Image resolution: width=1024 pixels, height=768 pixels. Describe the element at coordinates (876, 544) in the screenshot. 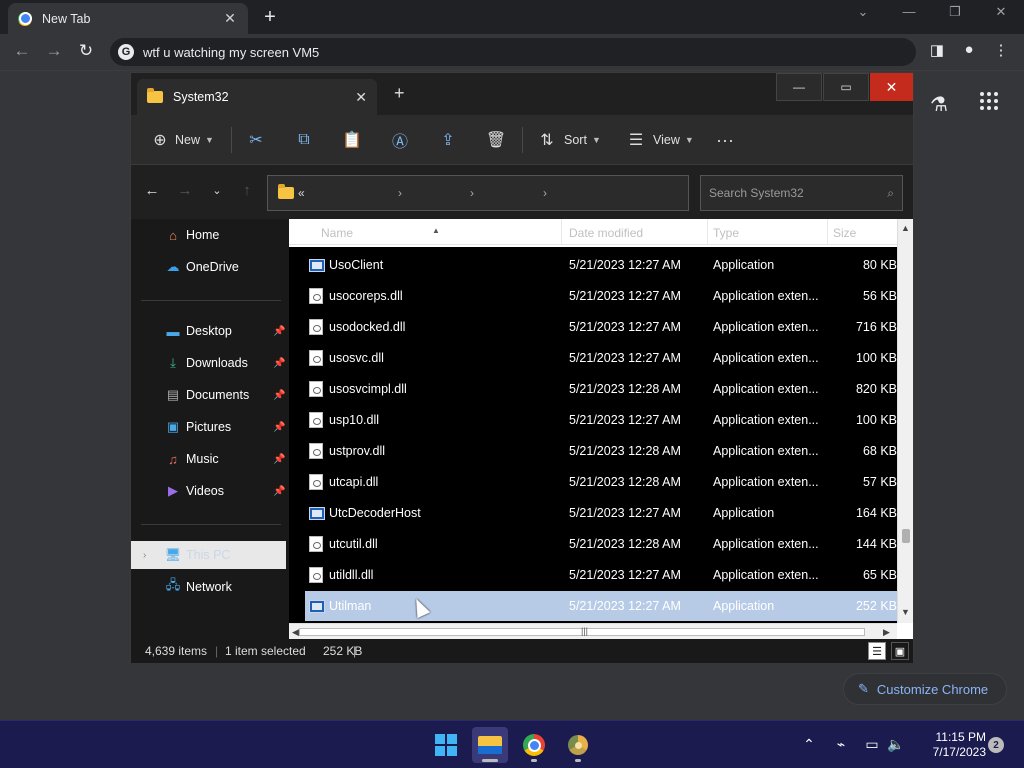

I see `file-size: 144 KB` at that location.